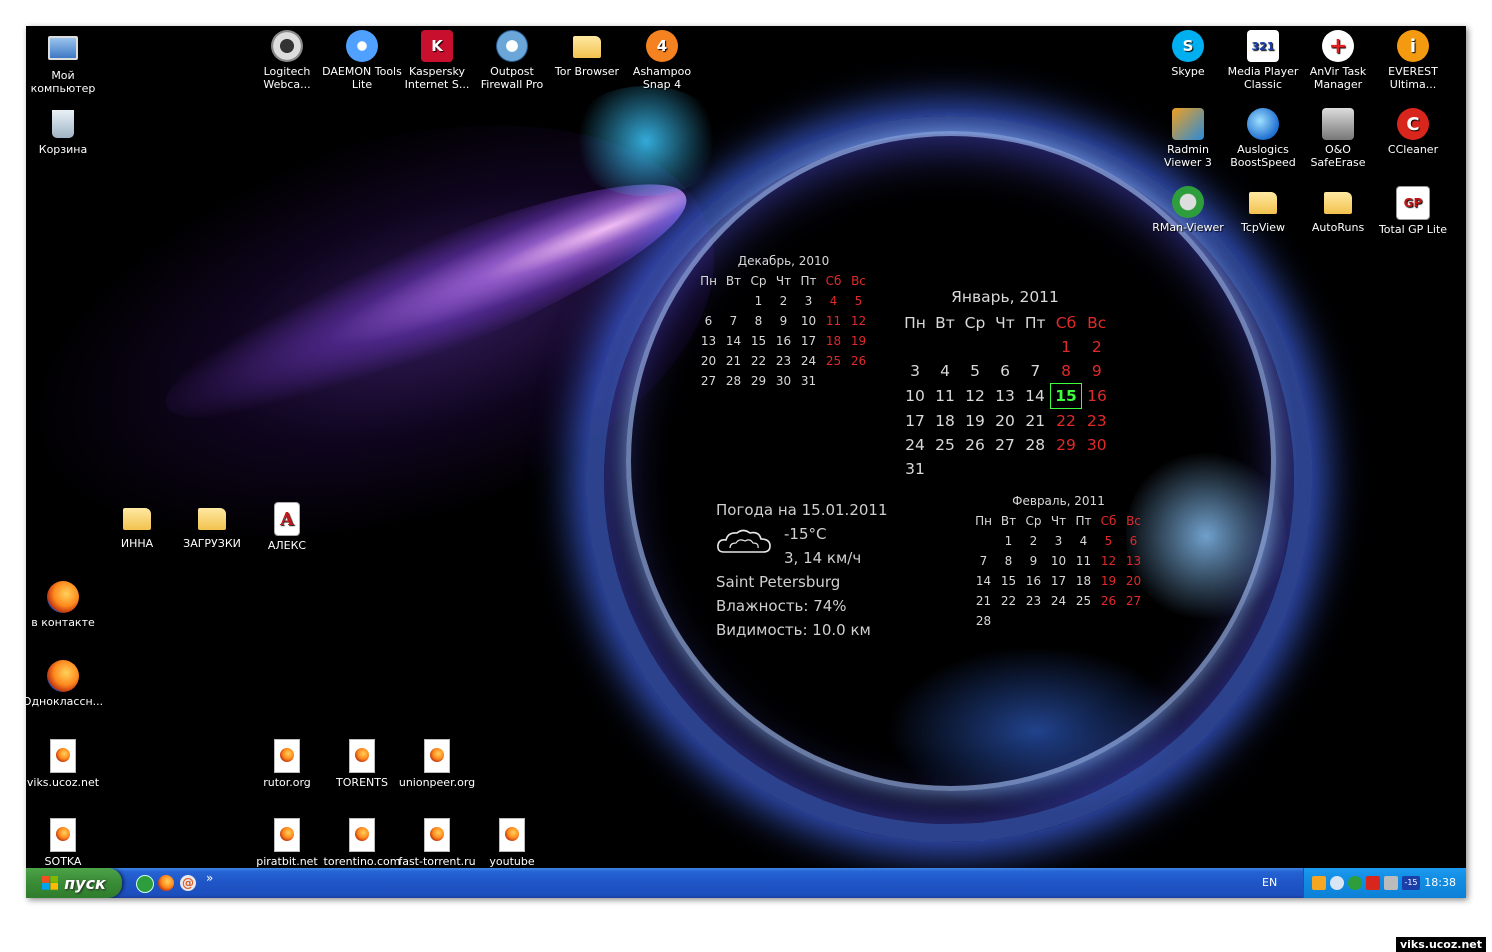 The height and width of the screenshot is (952, 1492). Describe the element at coordinates (63, 149) in the screenshot. I see `icon-label: Корзина` at that location.